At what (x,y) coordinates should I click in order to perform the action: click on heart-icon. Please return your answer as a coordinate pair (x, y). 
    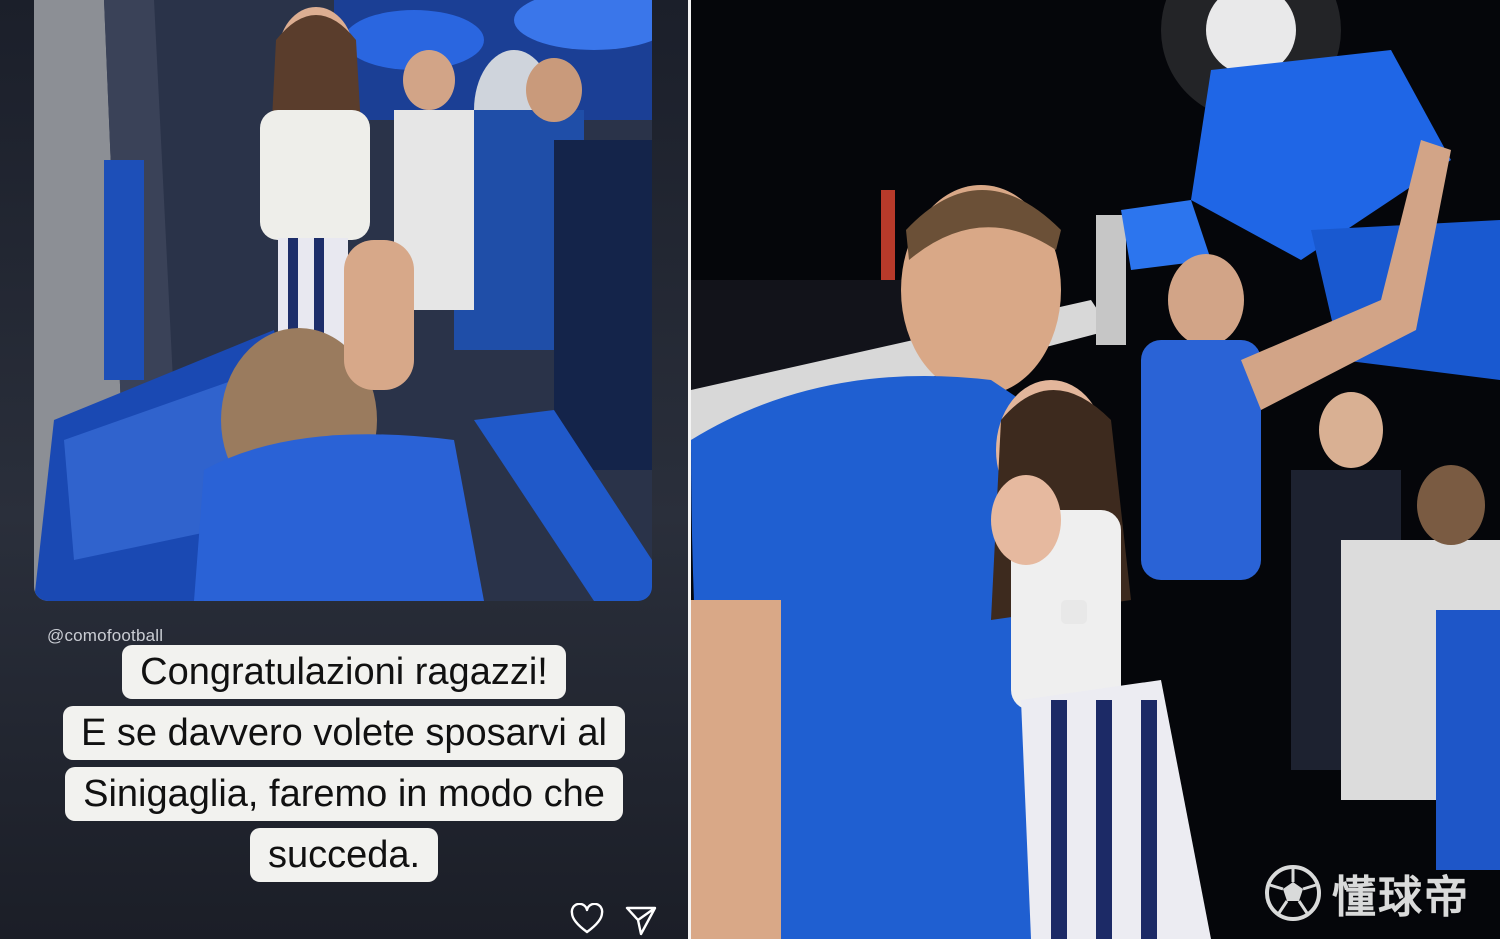
    Looking at the image, I should click on (587, 920).